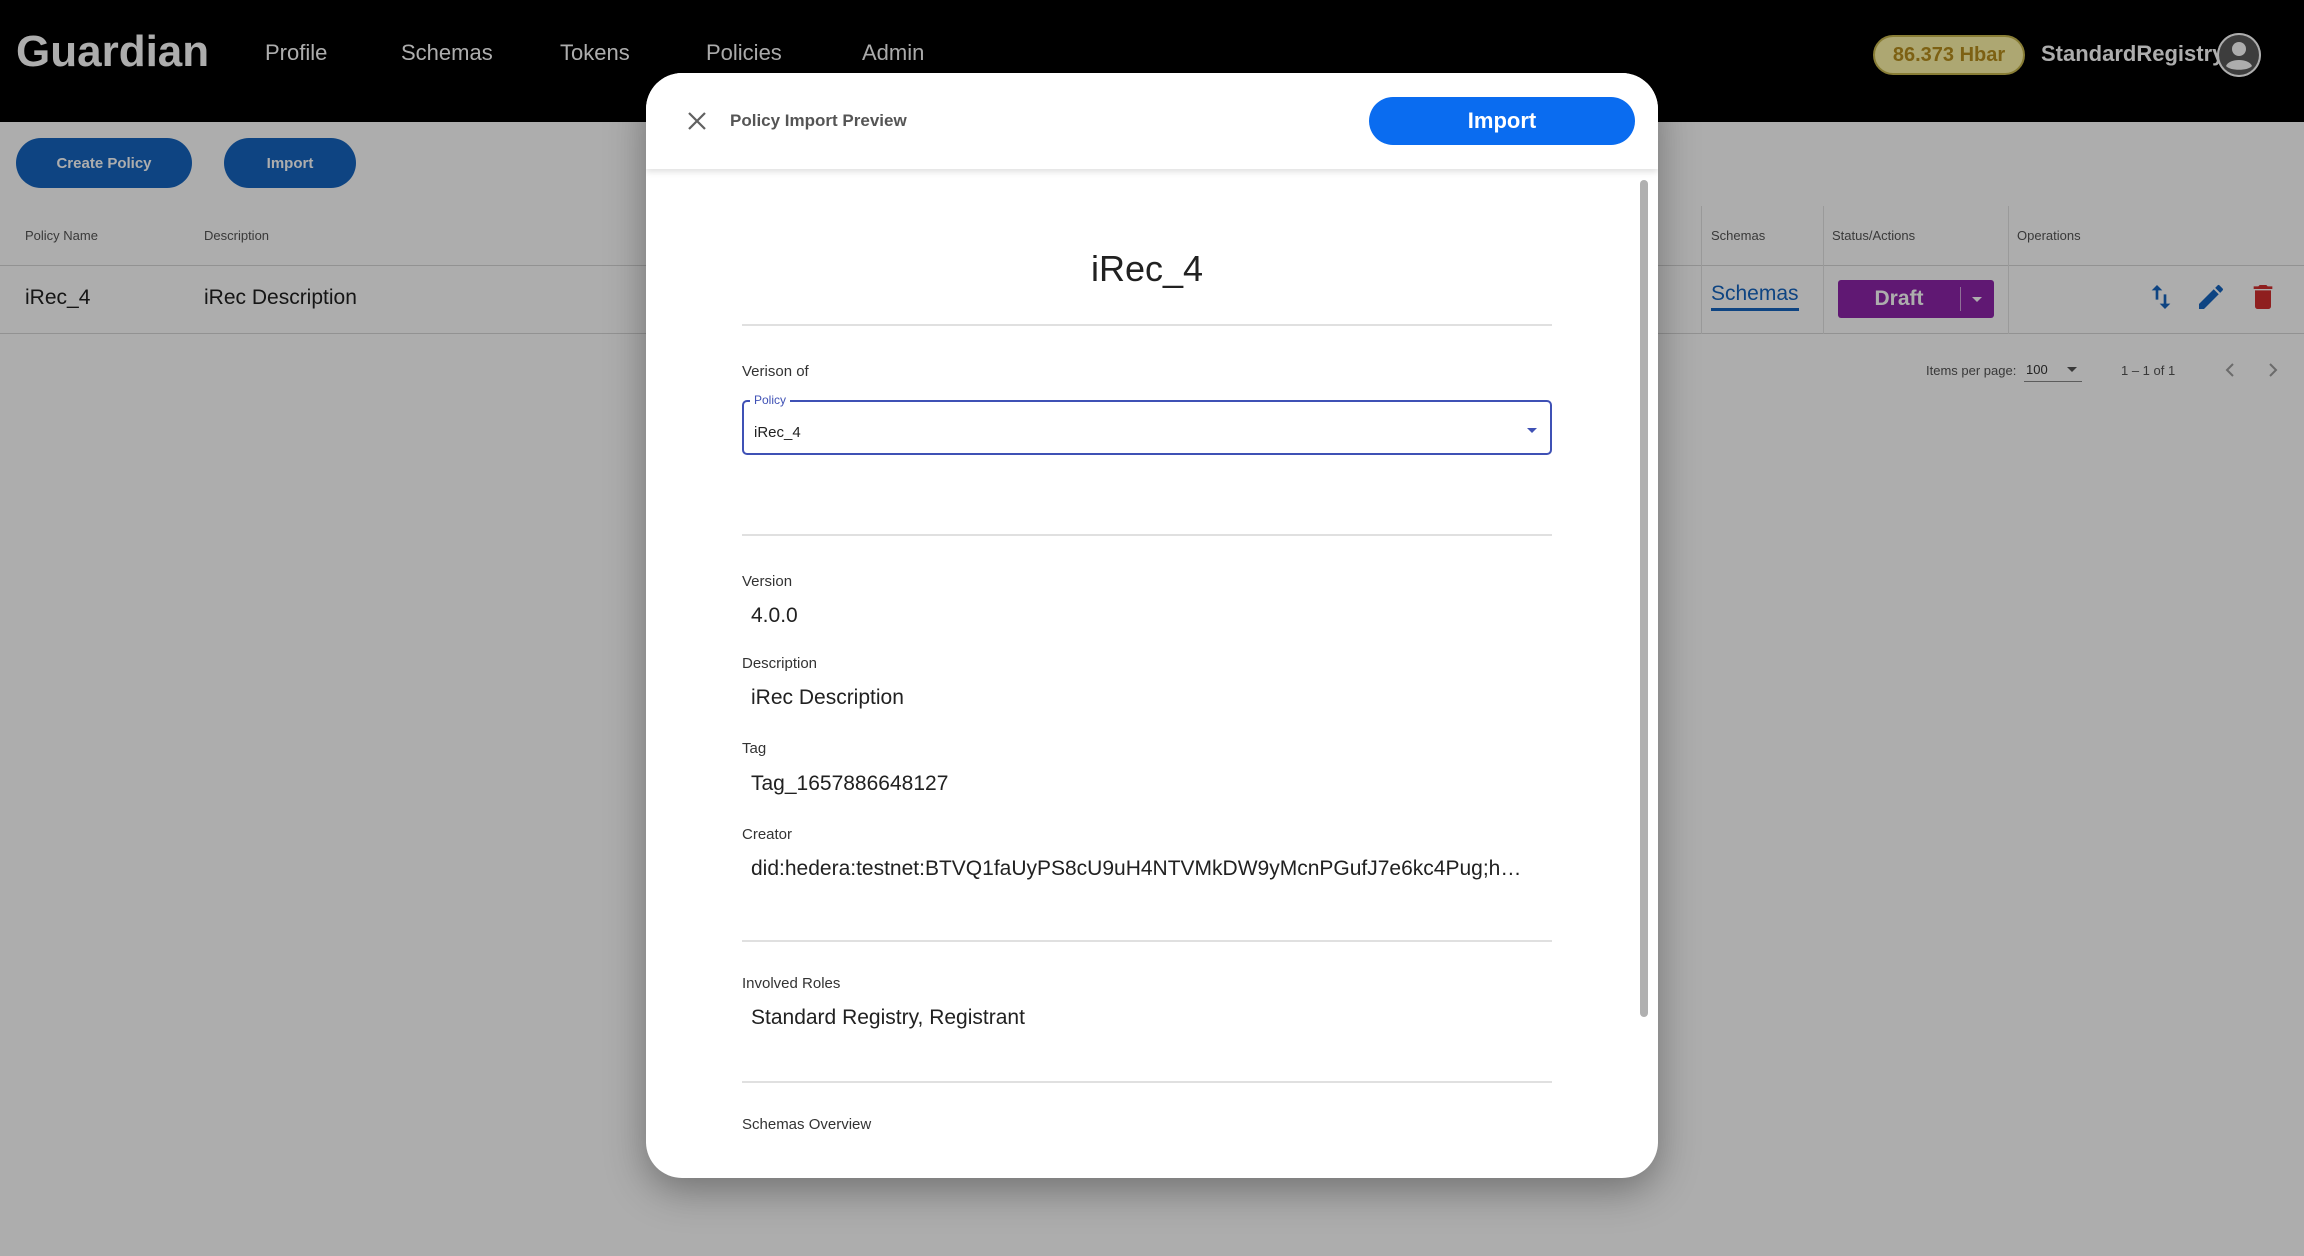  I want to click on tag-value: Tag_1657886648127, so click(850, 783).